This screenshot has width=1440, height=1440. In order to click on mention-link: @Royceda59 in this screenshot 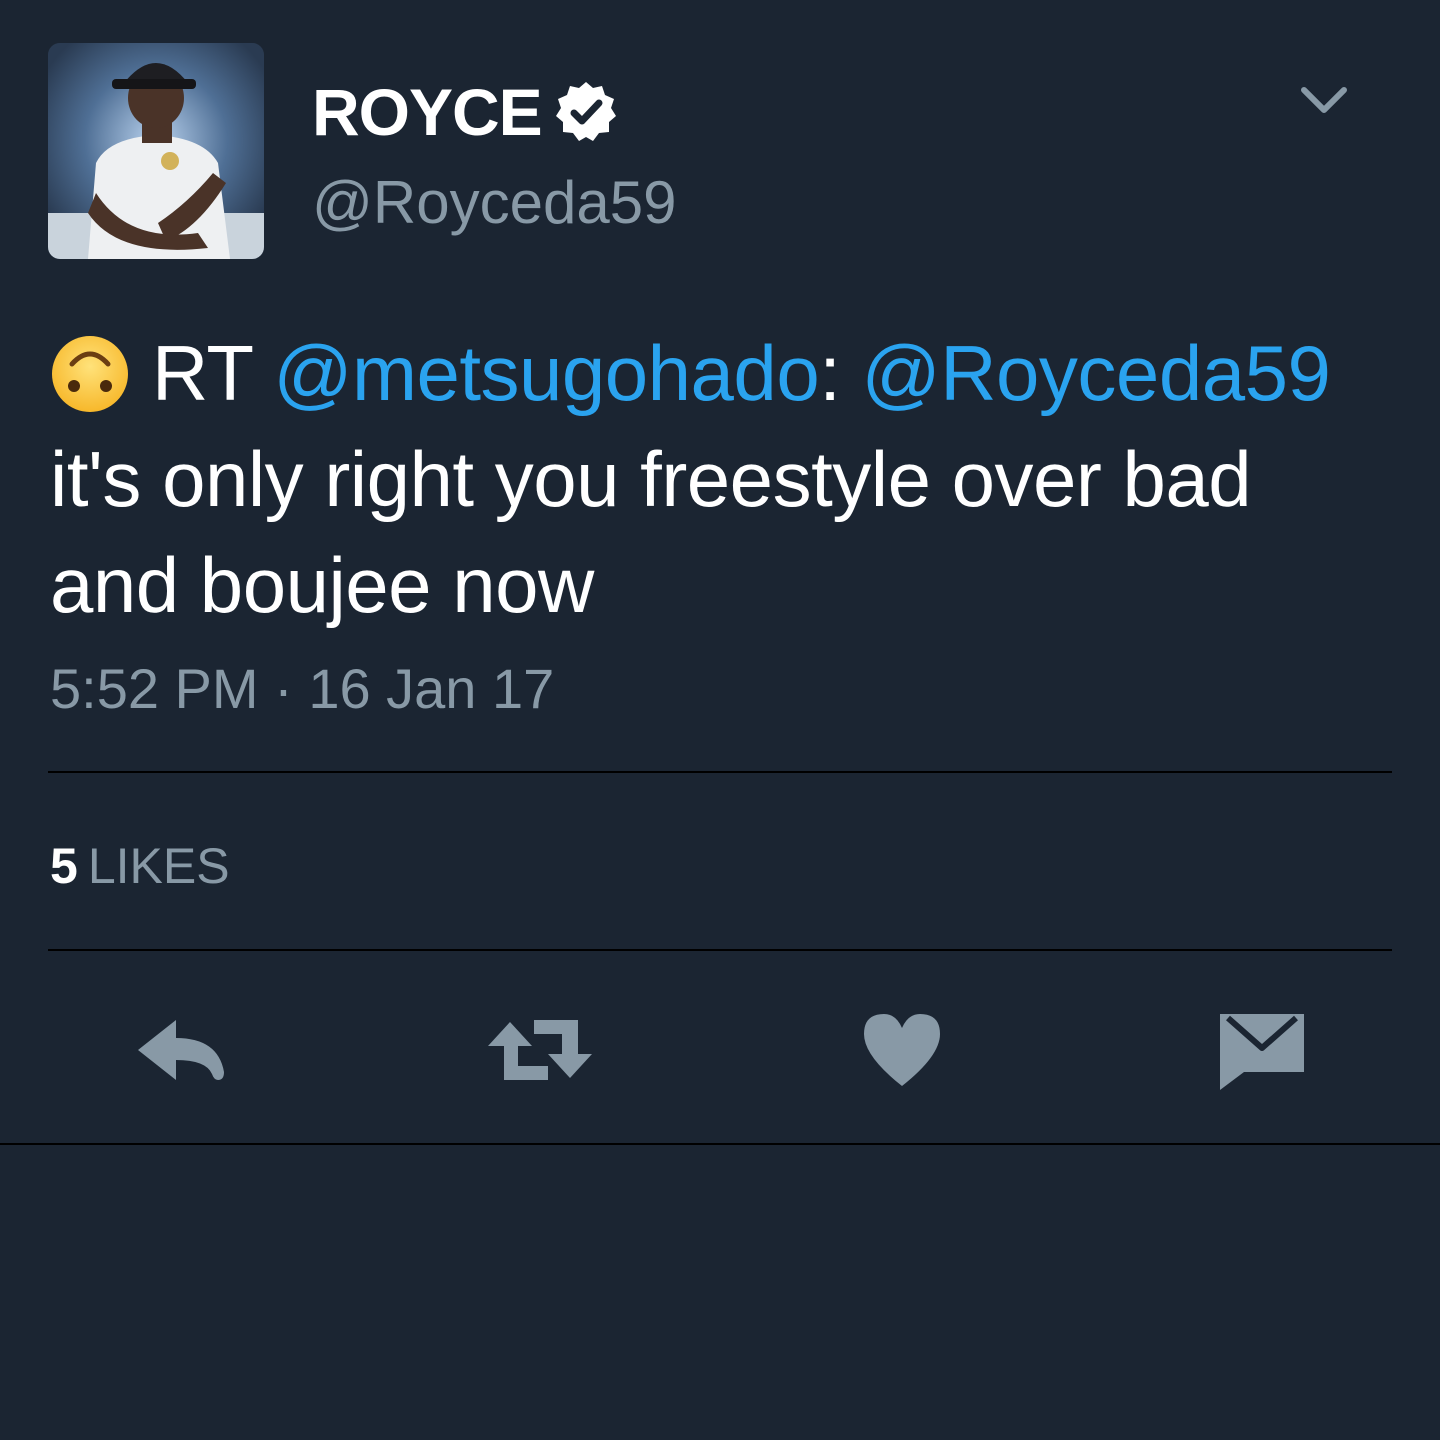, I will do `click(1096, 373)`.